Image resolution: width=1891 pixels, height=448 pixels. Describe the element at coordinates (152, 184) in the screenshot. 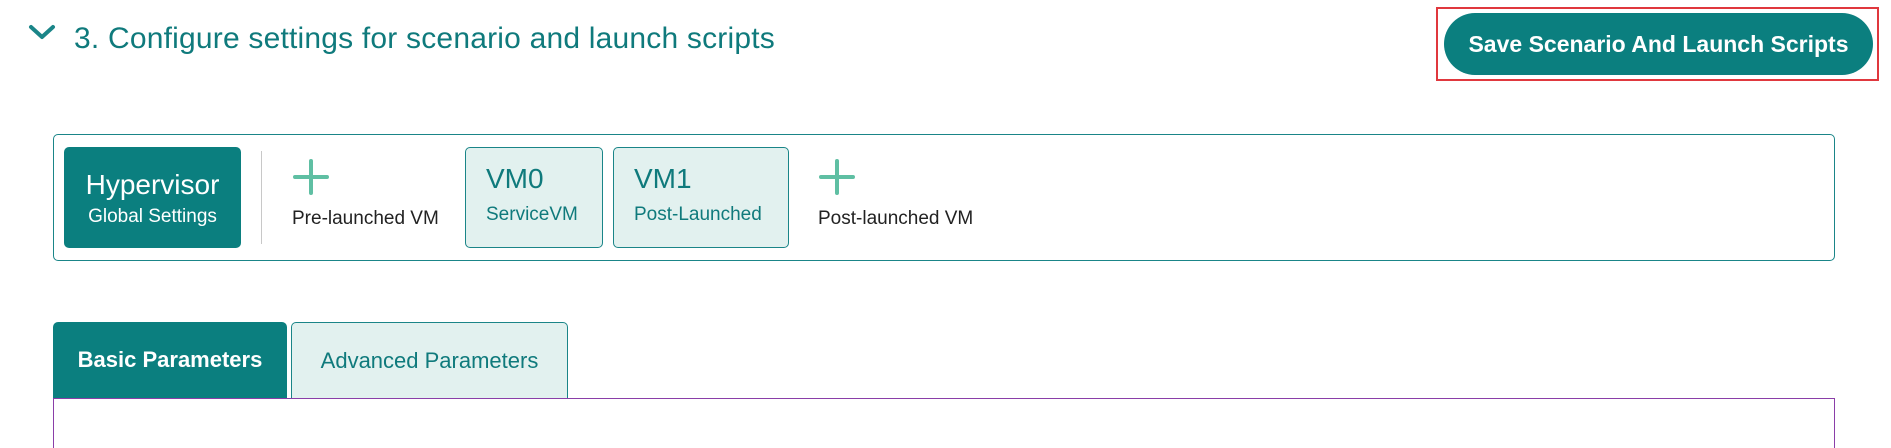

I see `hypervisor-title: Hypervisor` at that location.